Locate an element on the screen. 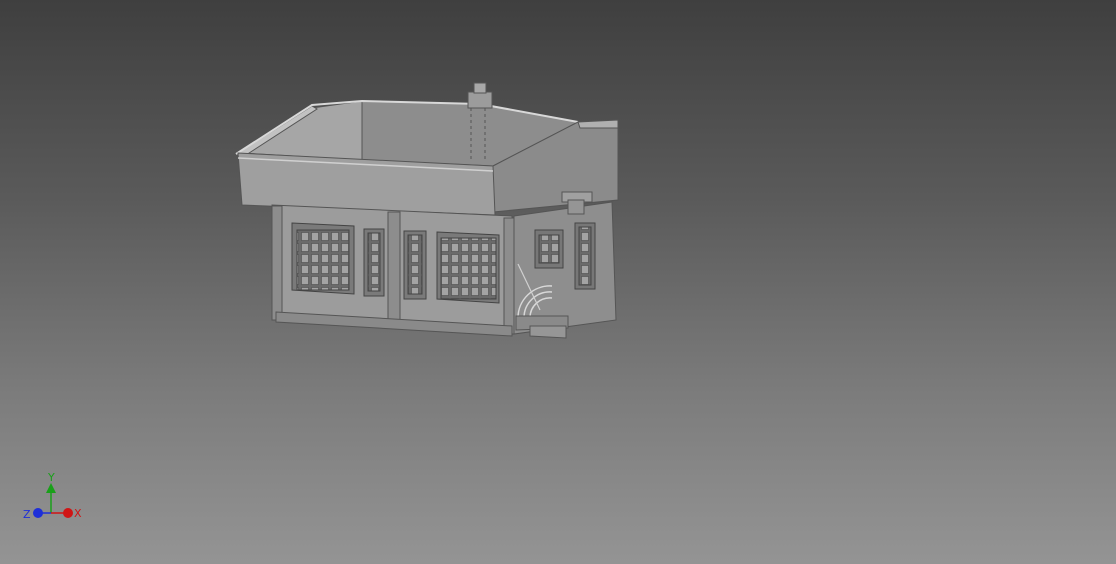 The width and height of the screenshot is (1116, 564). side-window-small is located at coordinates (549, 249).